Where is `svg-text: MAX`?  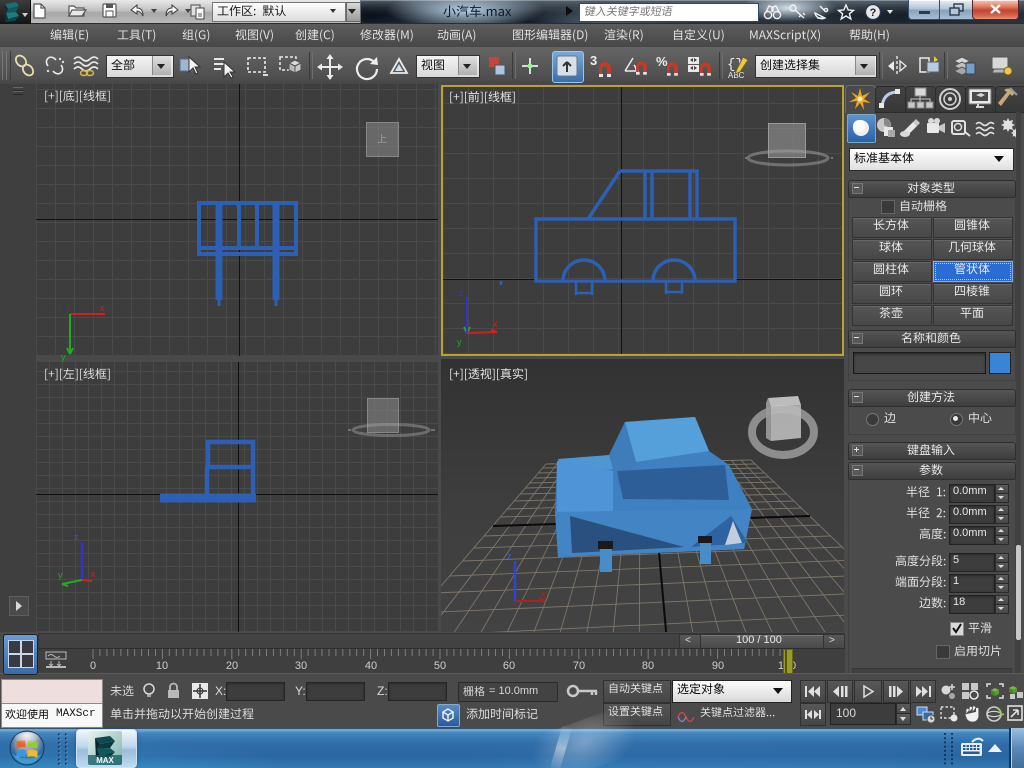
svg-text: MAX is located at coordinates (105, 760).